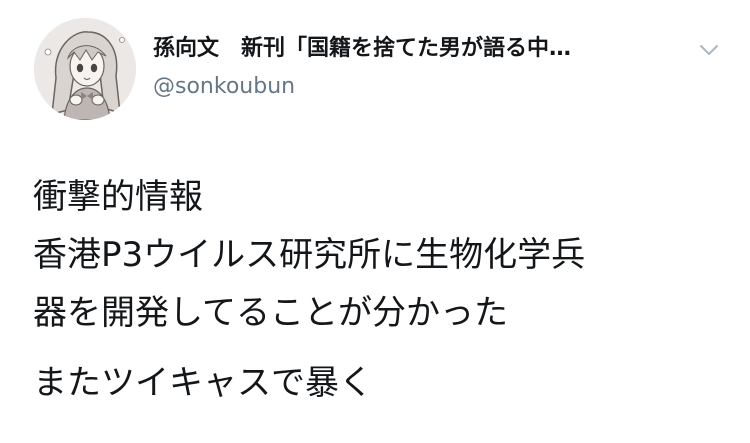 The width and height of the screenshot is (750, 443). I want to click on chevron-down-icon, so click(709, 50).